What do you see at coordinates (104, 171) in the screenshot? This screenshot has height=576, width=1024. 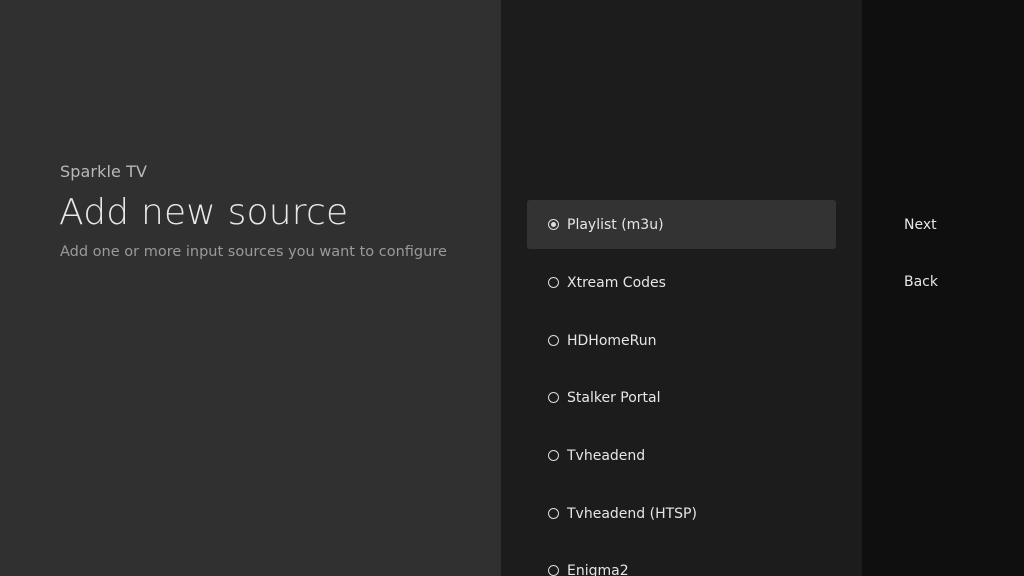 I see `breadcrumb: Sparkle TV` at bounding box center [104, 171].